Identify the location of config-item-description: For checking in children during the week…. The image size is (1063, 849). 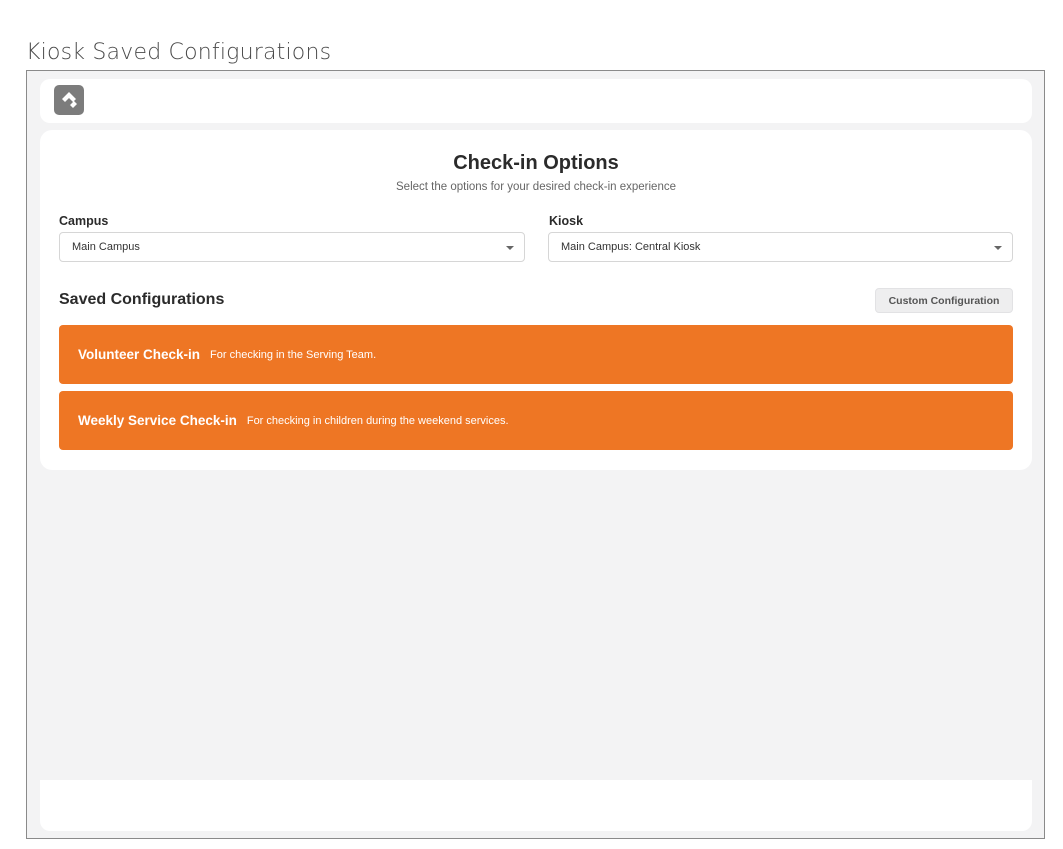
(377, 420).